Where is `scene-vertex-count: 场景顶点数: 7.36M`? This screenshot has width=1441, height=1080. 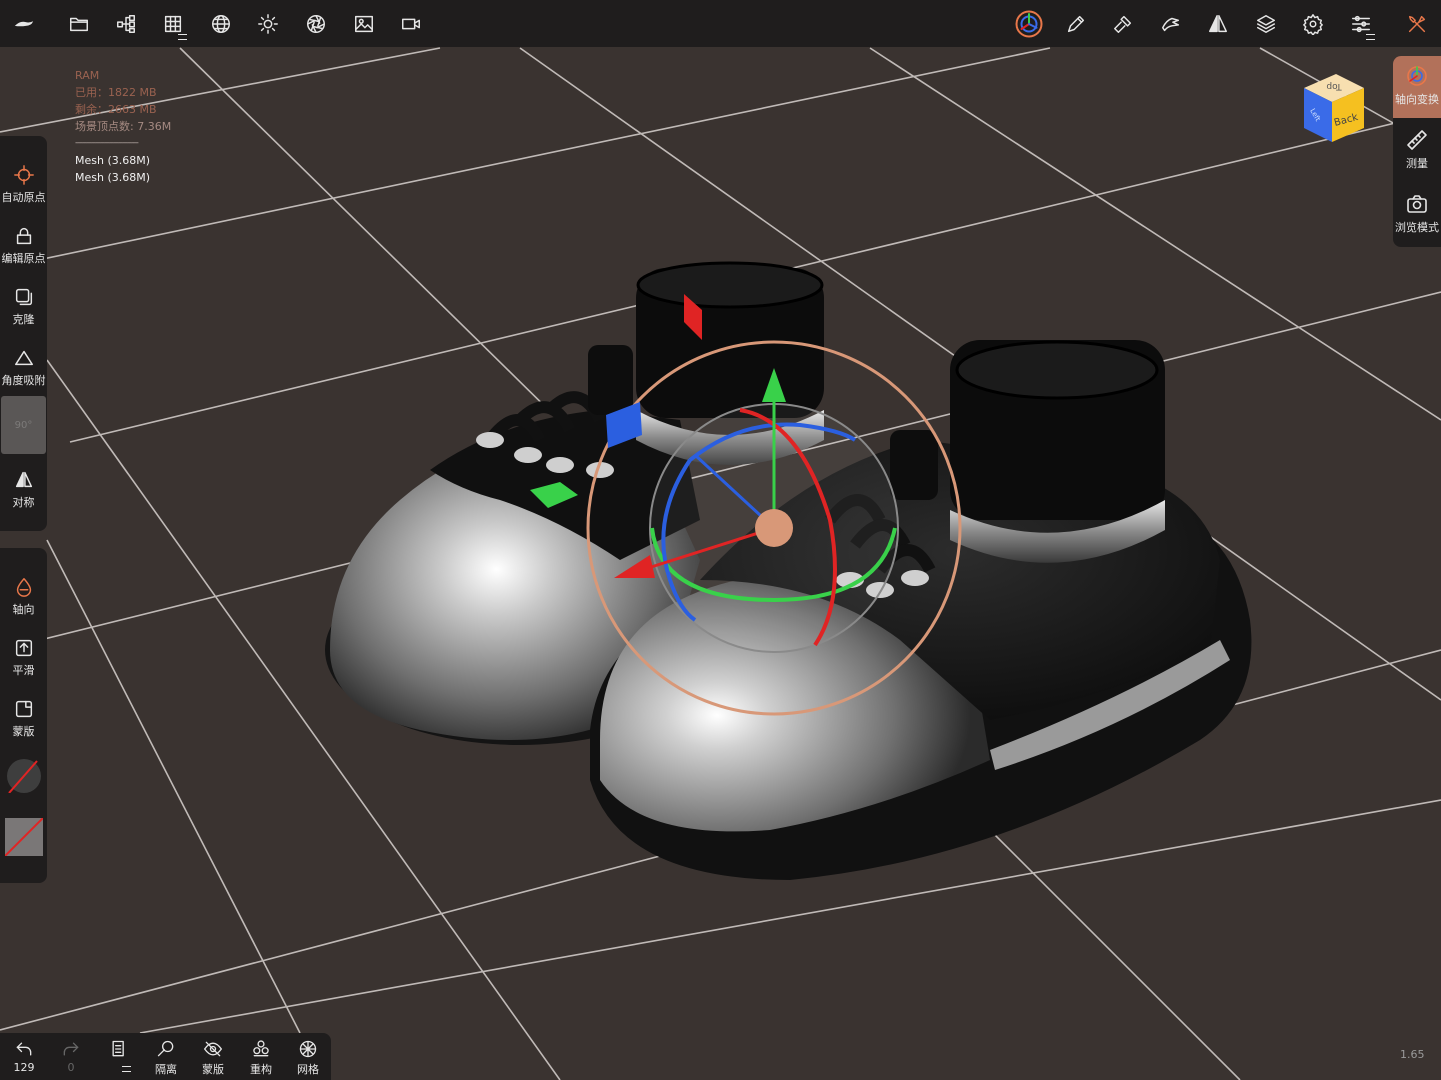 scene-vertex-count: 场景顶点数: 7.36M is located at coordinates (123, 126).